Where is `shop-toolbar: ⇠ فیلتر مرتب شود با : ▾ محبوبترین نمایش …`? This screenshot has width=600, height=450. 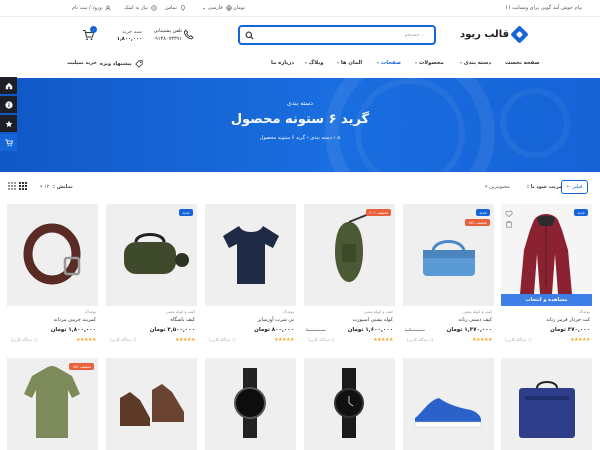
shop-toolbar: ⇠ فیلتر مرتب شود با : ▾ محبوبترین نمایش … is located at coordinates (300, 188).